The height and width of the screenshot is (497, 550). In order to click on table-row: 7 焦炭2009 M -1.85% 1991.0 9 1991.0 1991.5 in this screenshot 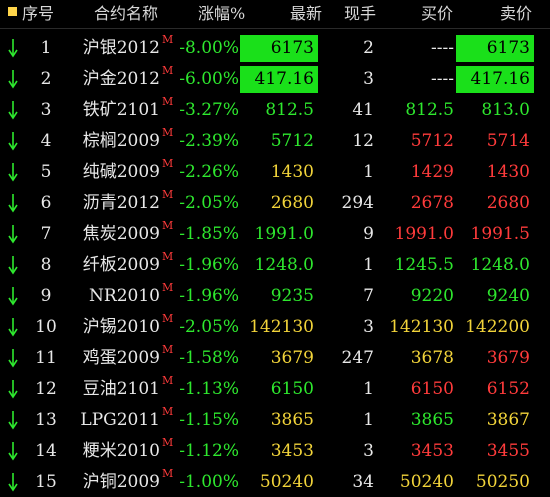, I will do `click(275, 233)`.